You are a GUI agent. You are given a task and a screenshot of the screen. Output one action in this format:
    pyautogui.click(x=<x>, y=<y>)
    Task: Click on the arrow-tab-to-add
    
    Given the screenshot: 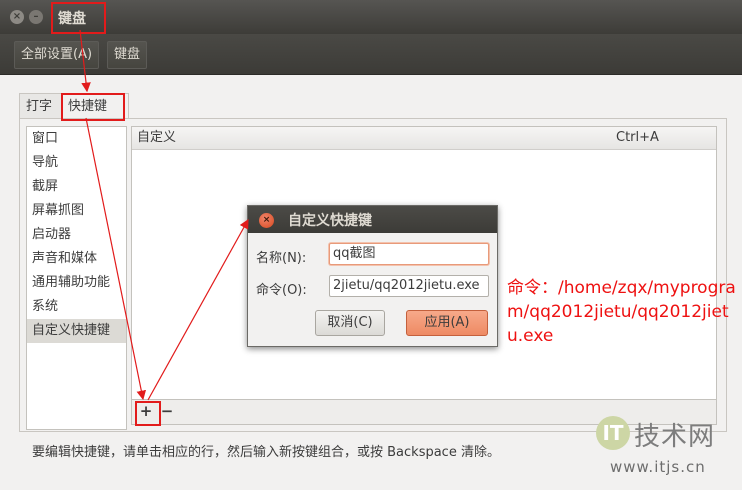 What is the action you would take?
    pyautogui.click(x=116, y=259)
    